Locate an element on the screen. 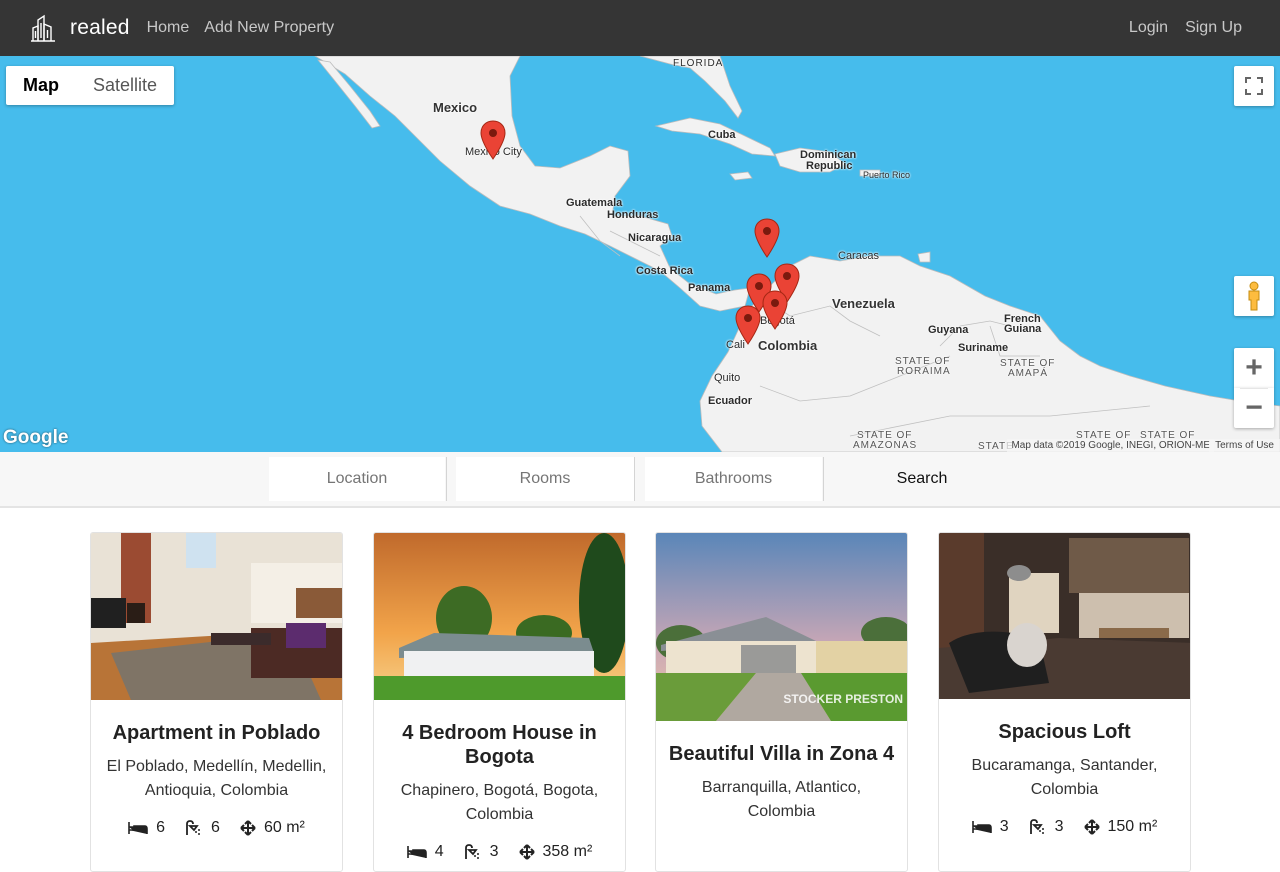 The image size is (1280, 872). rooms-count: 6 is located at coordinates (146, 828).